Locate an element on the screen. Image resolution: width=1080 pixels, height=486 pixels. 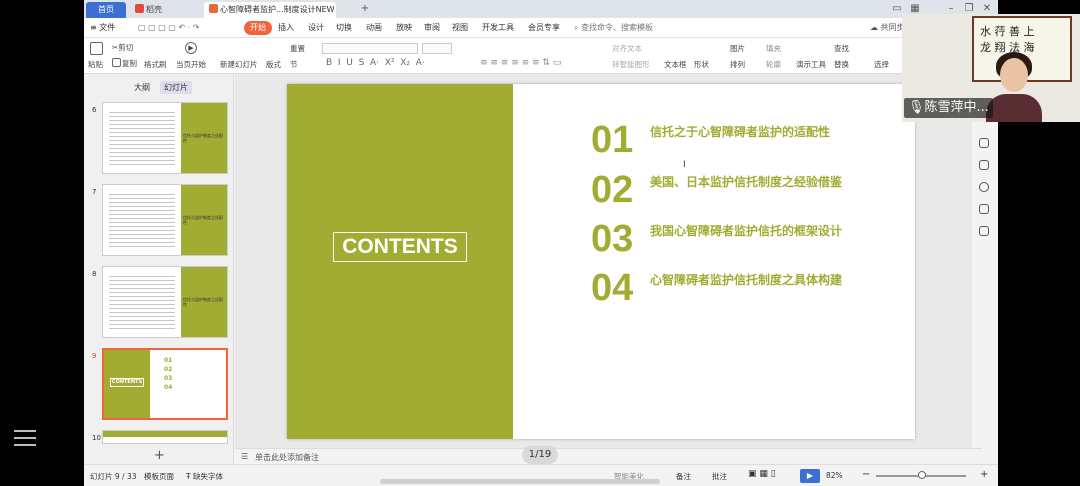
thumb-item-num: 03 is located at coordinates (168, 378).